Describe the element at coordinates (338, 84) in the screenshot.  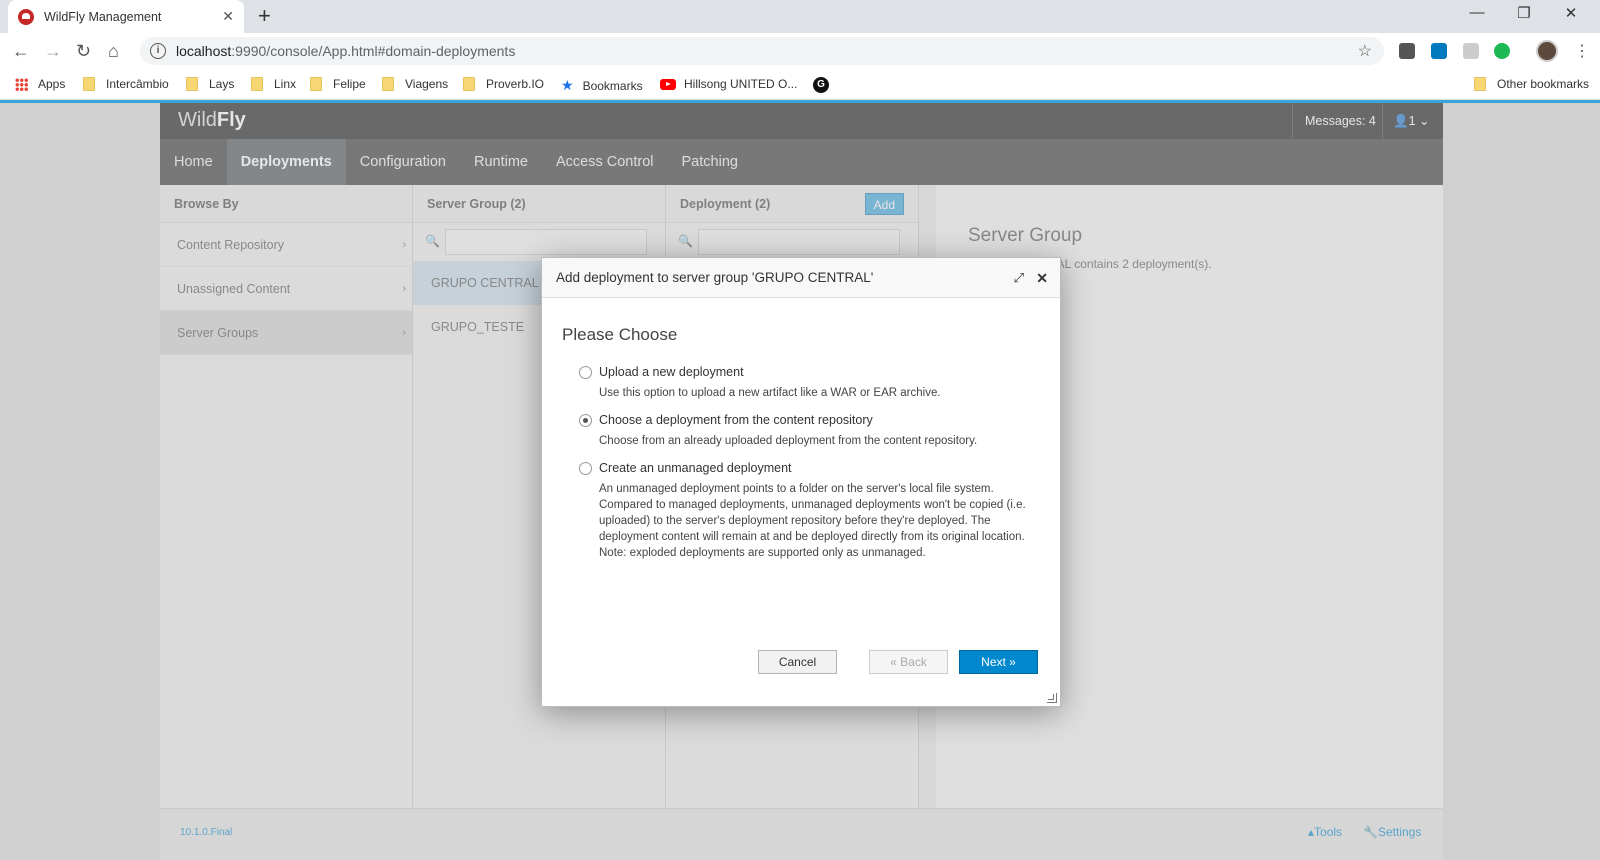
I see `bookmark-felipe: Felipe` at that location.